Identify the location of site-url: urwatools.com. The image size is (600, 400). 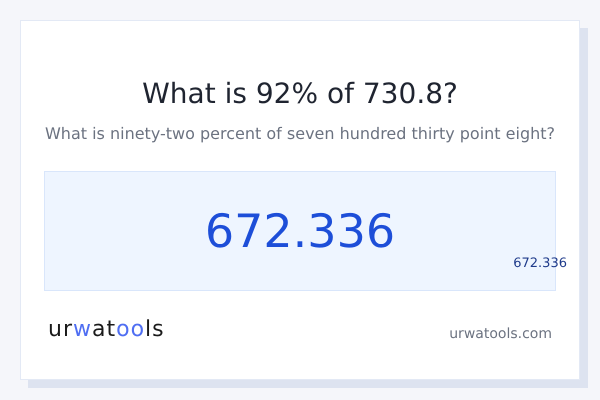
(500, 334).